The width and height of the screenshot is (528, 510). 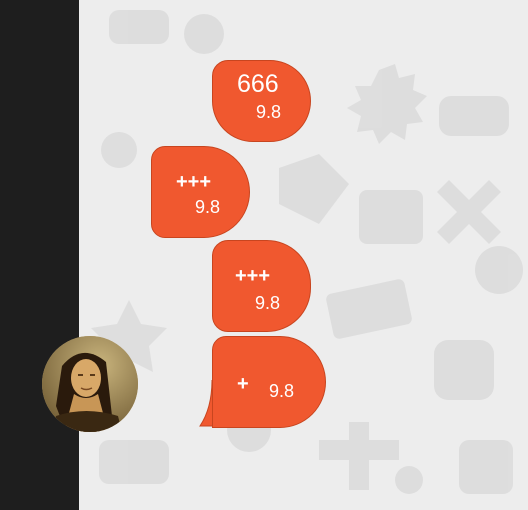 I want to click on avatar, so click(x=90, y=384).